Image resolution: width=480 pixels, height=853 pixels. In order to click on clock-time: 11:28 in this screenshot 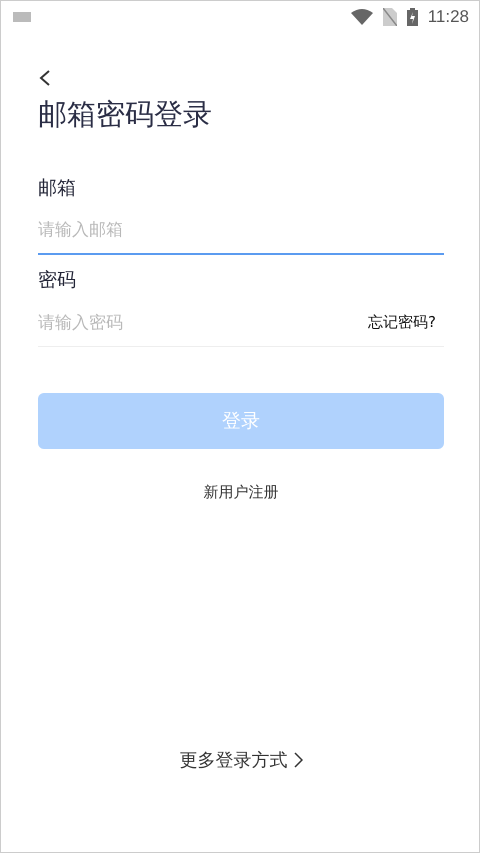, I will do `click(448, 17)`.